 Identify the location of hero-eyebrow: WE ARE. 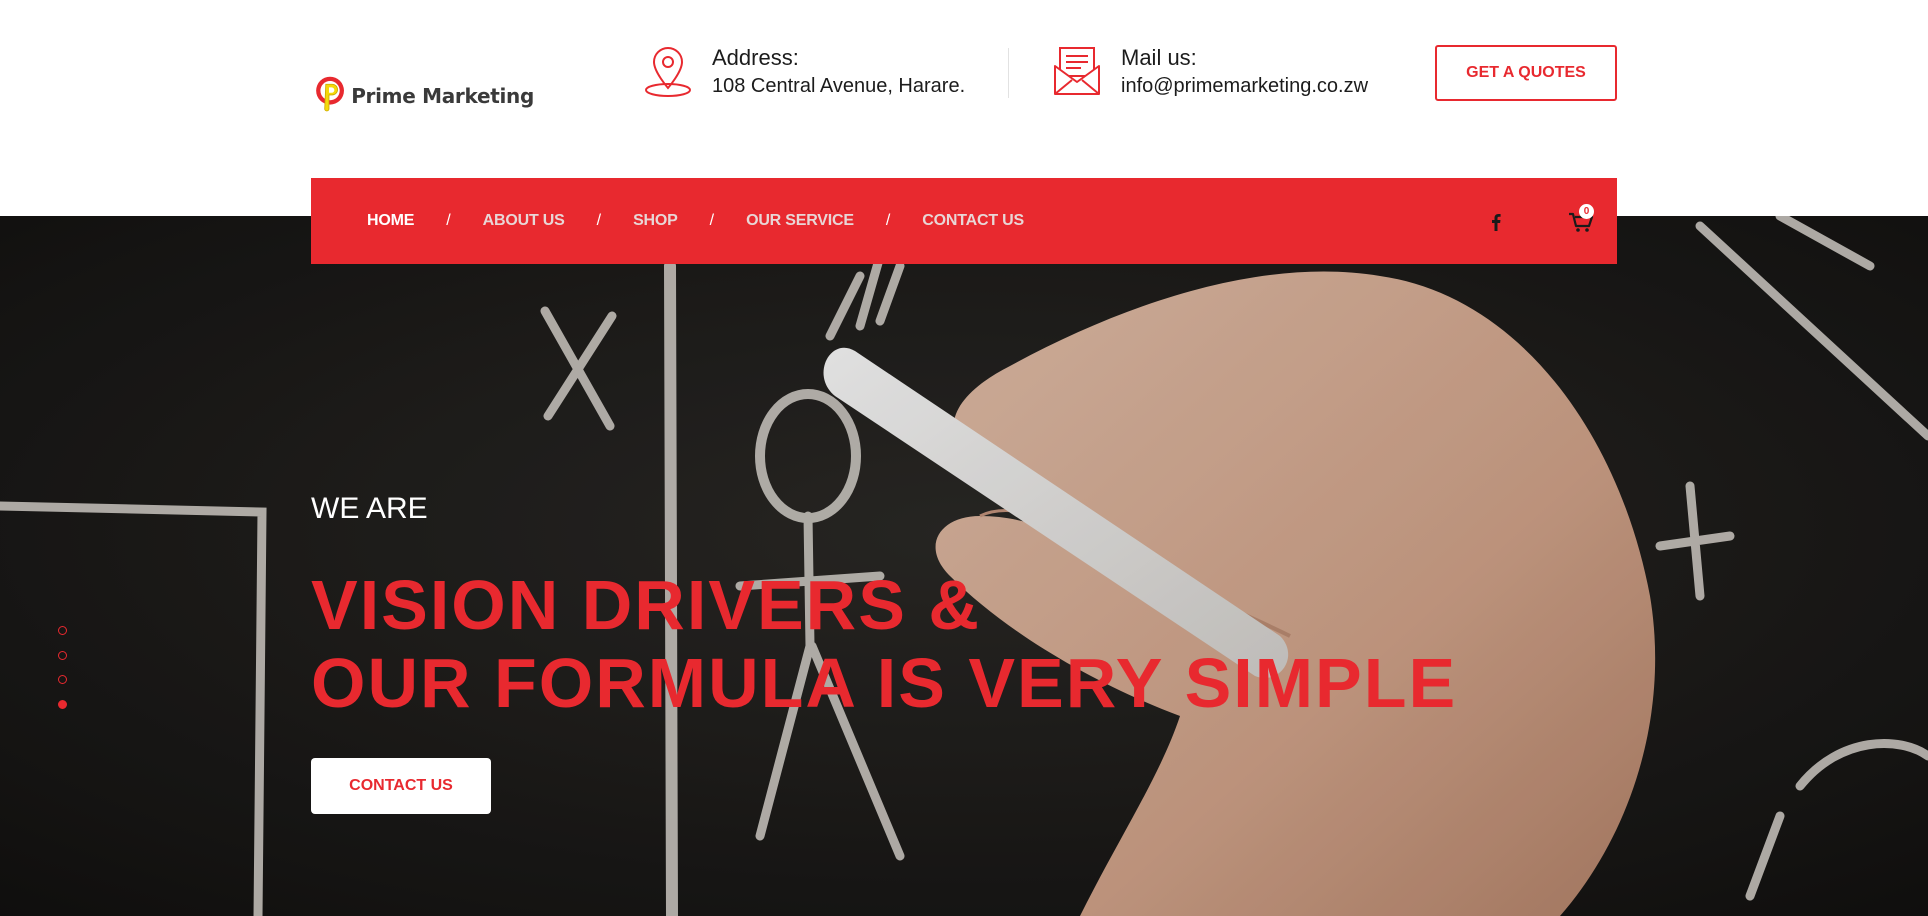
(369, 508).